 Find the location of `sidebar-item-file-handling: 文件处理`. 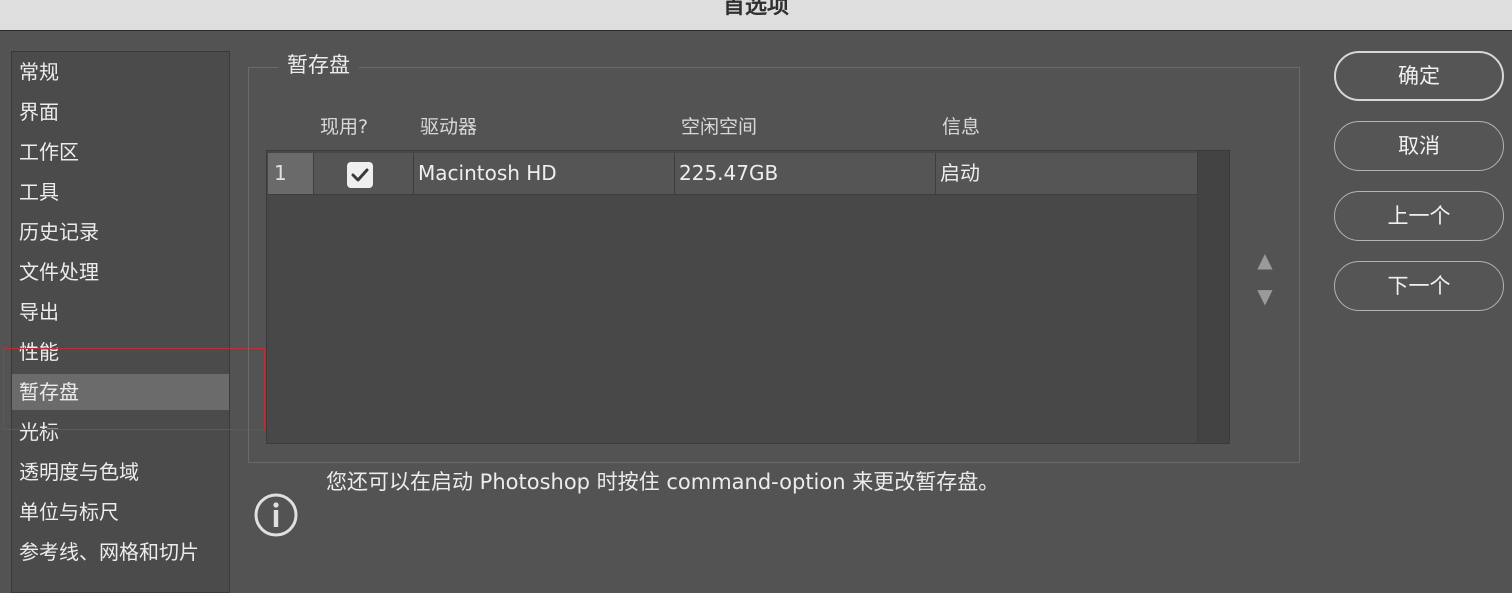

sidebar-item-file-handling: 文件处理 is located at coordinates (120, 272).